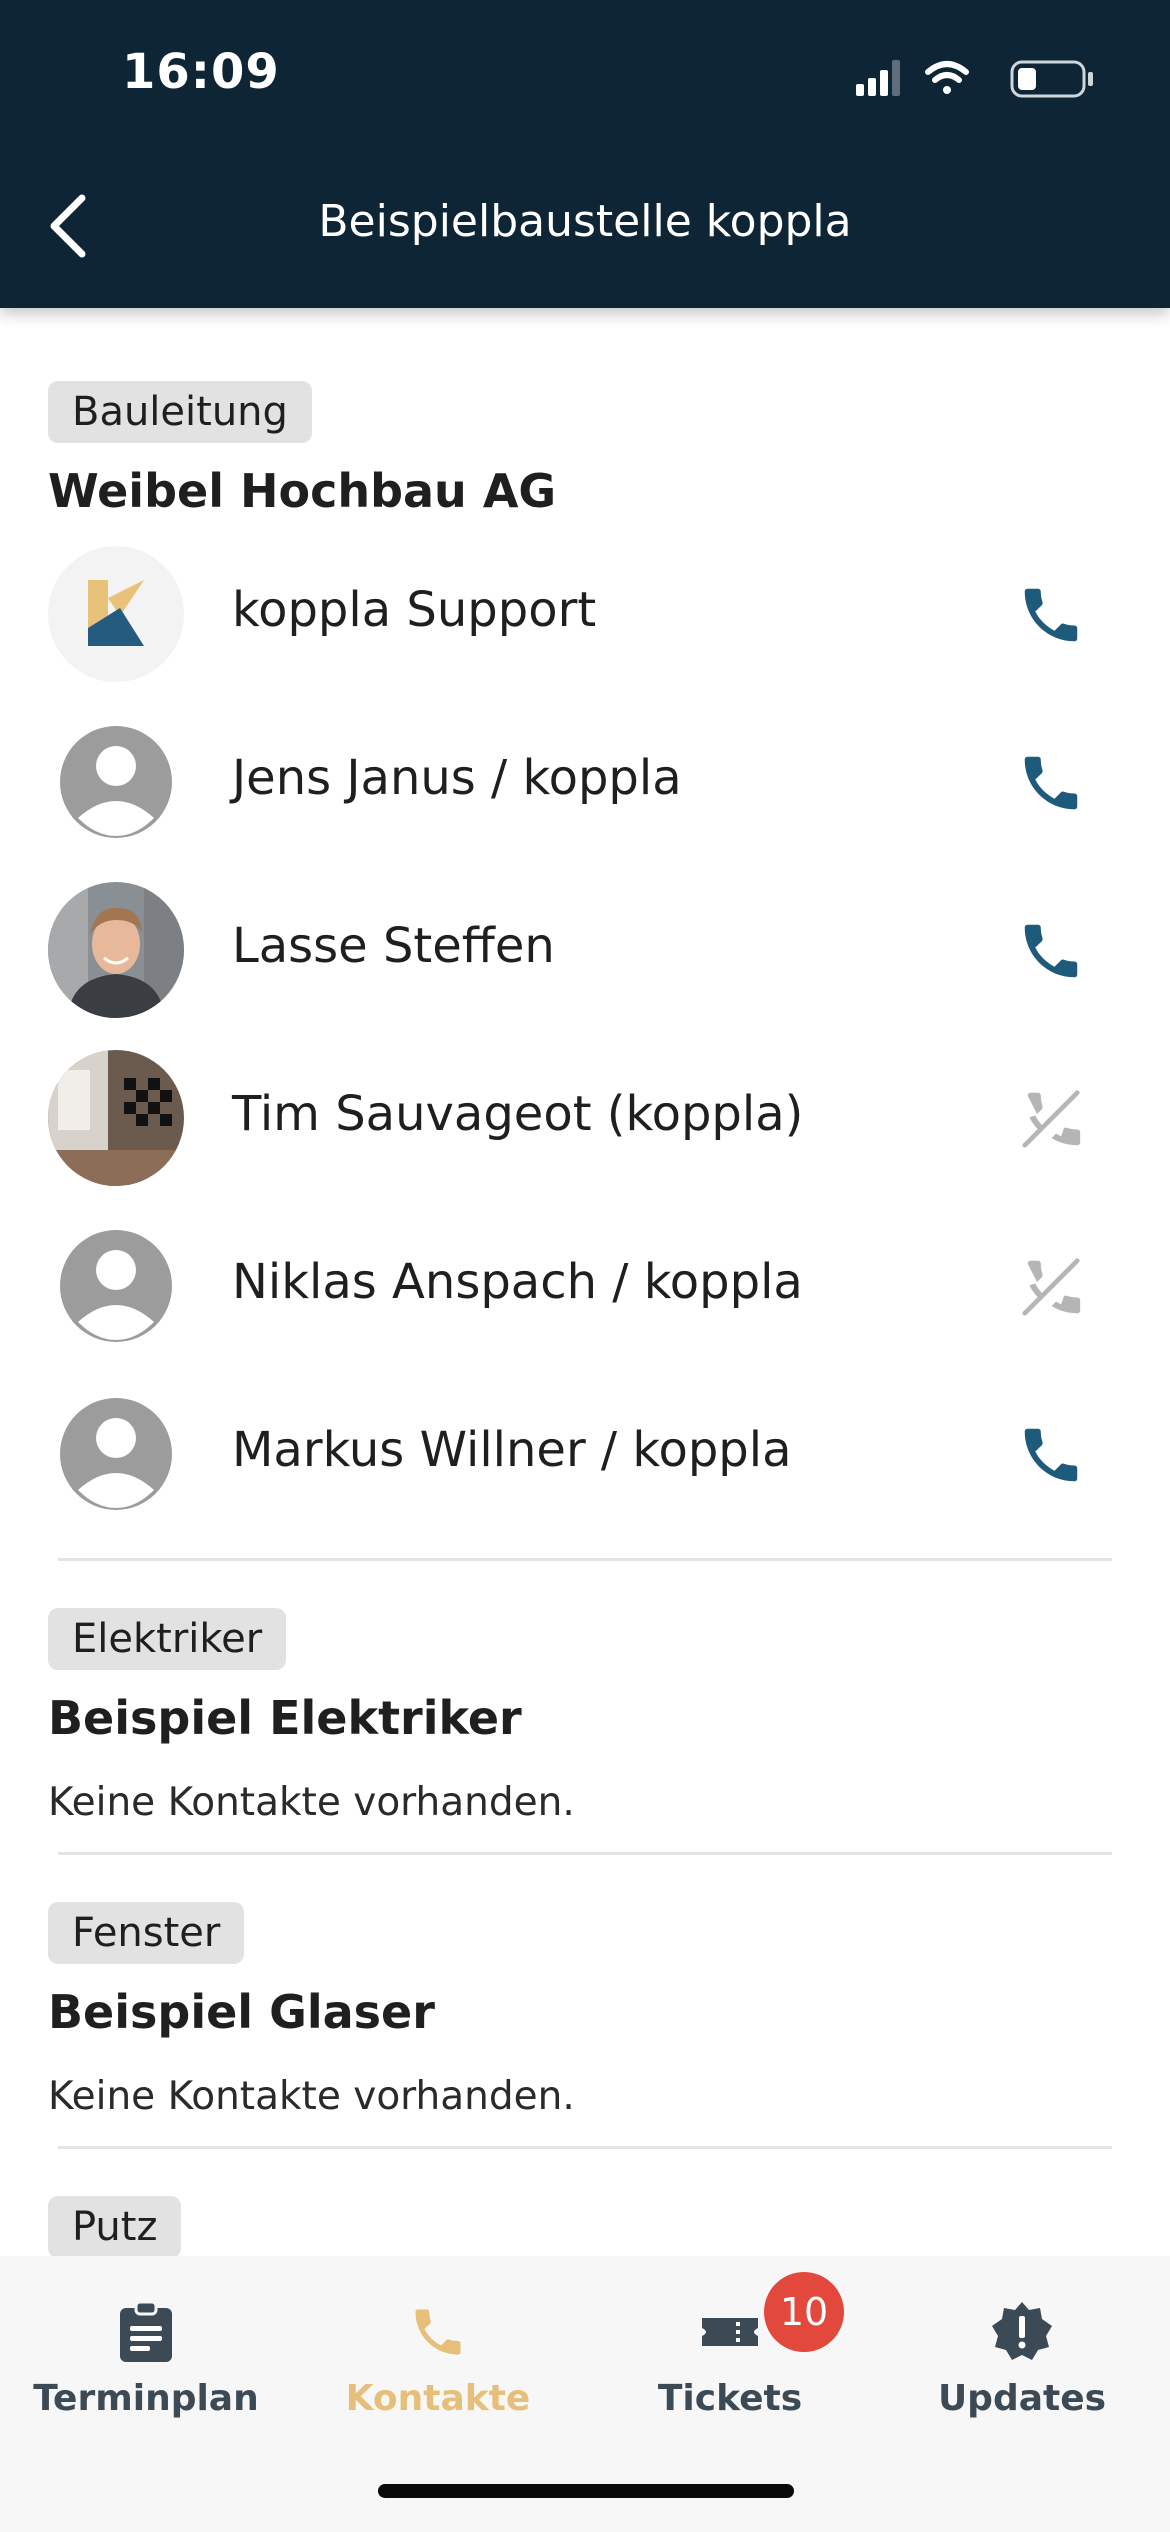 This screenshot has height=2532, width=1170. I want to click on app-header: 16:09 Beispielbaustelle koppla, so click(585, 154).